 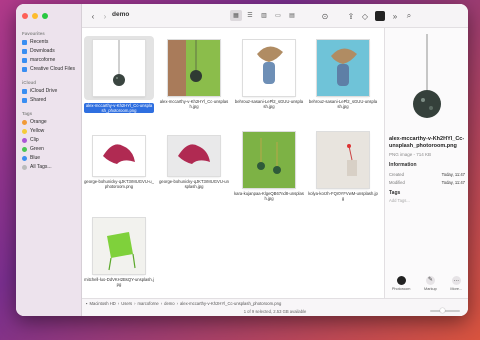 What do you see at coordinates (401, 289) in the screenshot?
I see `action-label: Photoroom` at bounding box center [401, 289].